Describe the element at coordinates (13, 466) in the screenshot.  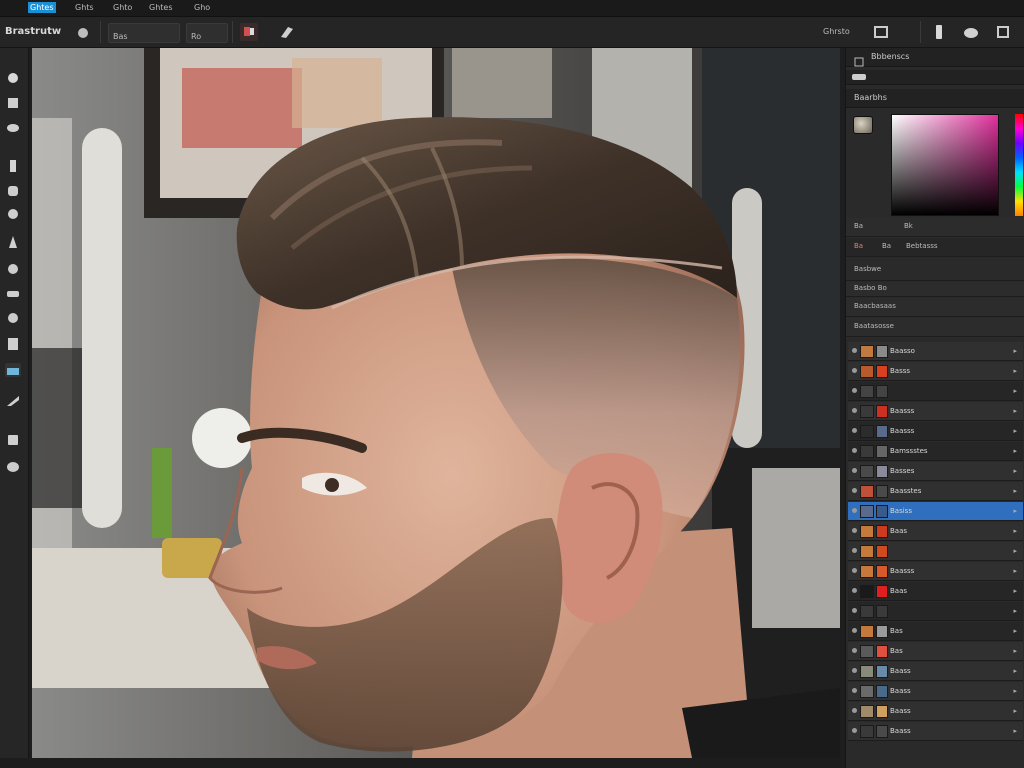
I see `shape-tool-icon` at that location.